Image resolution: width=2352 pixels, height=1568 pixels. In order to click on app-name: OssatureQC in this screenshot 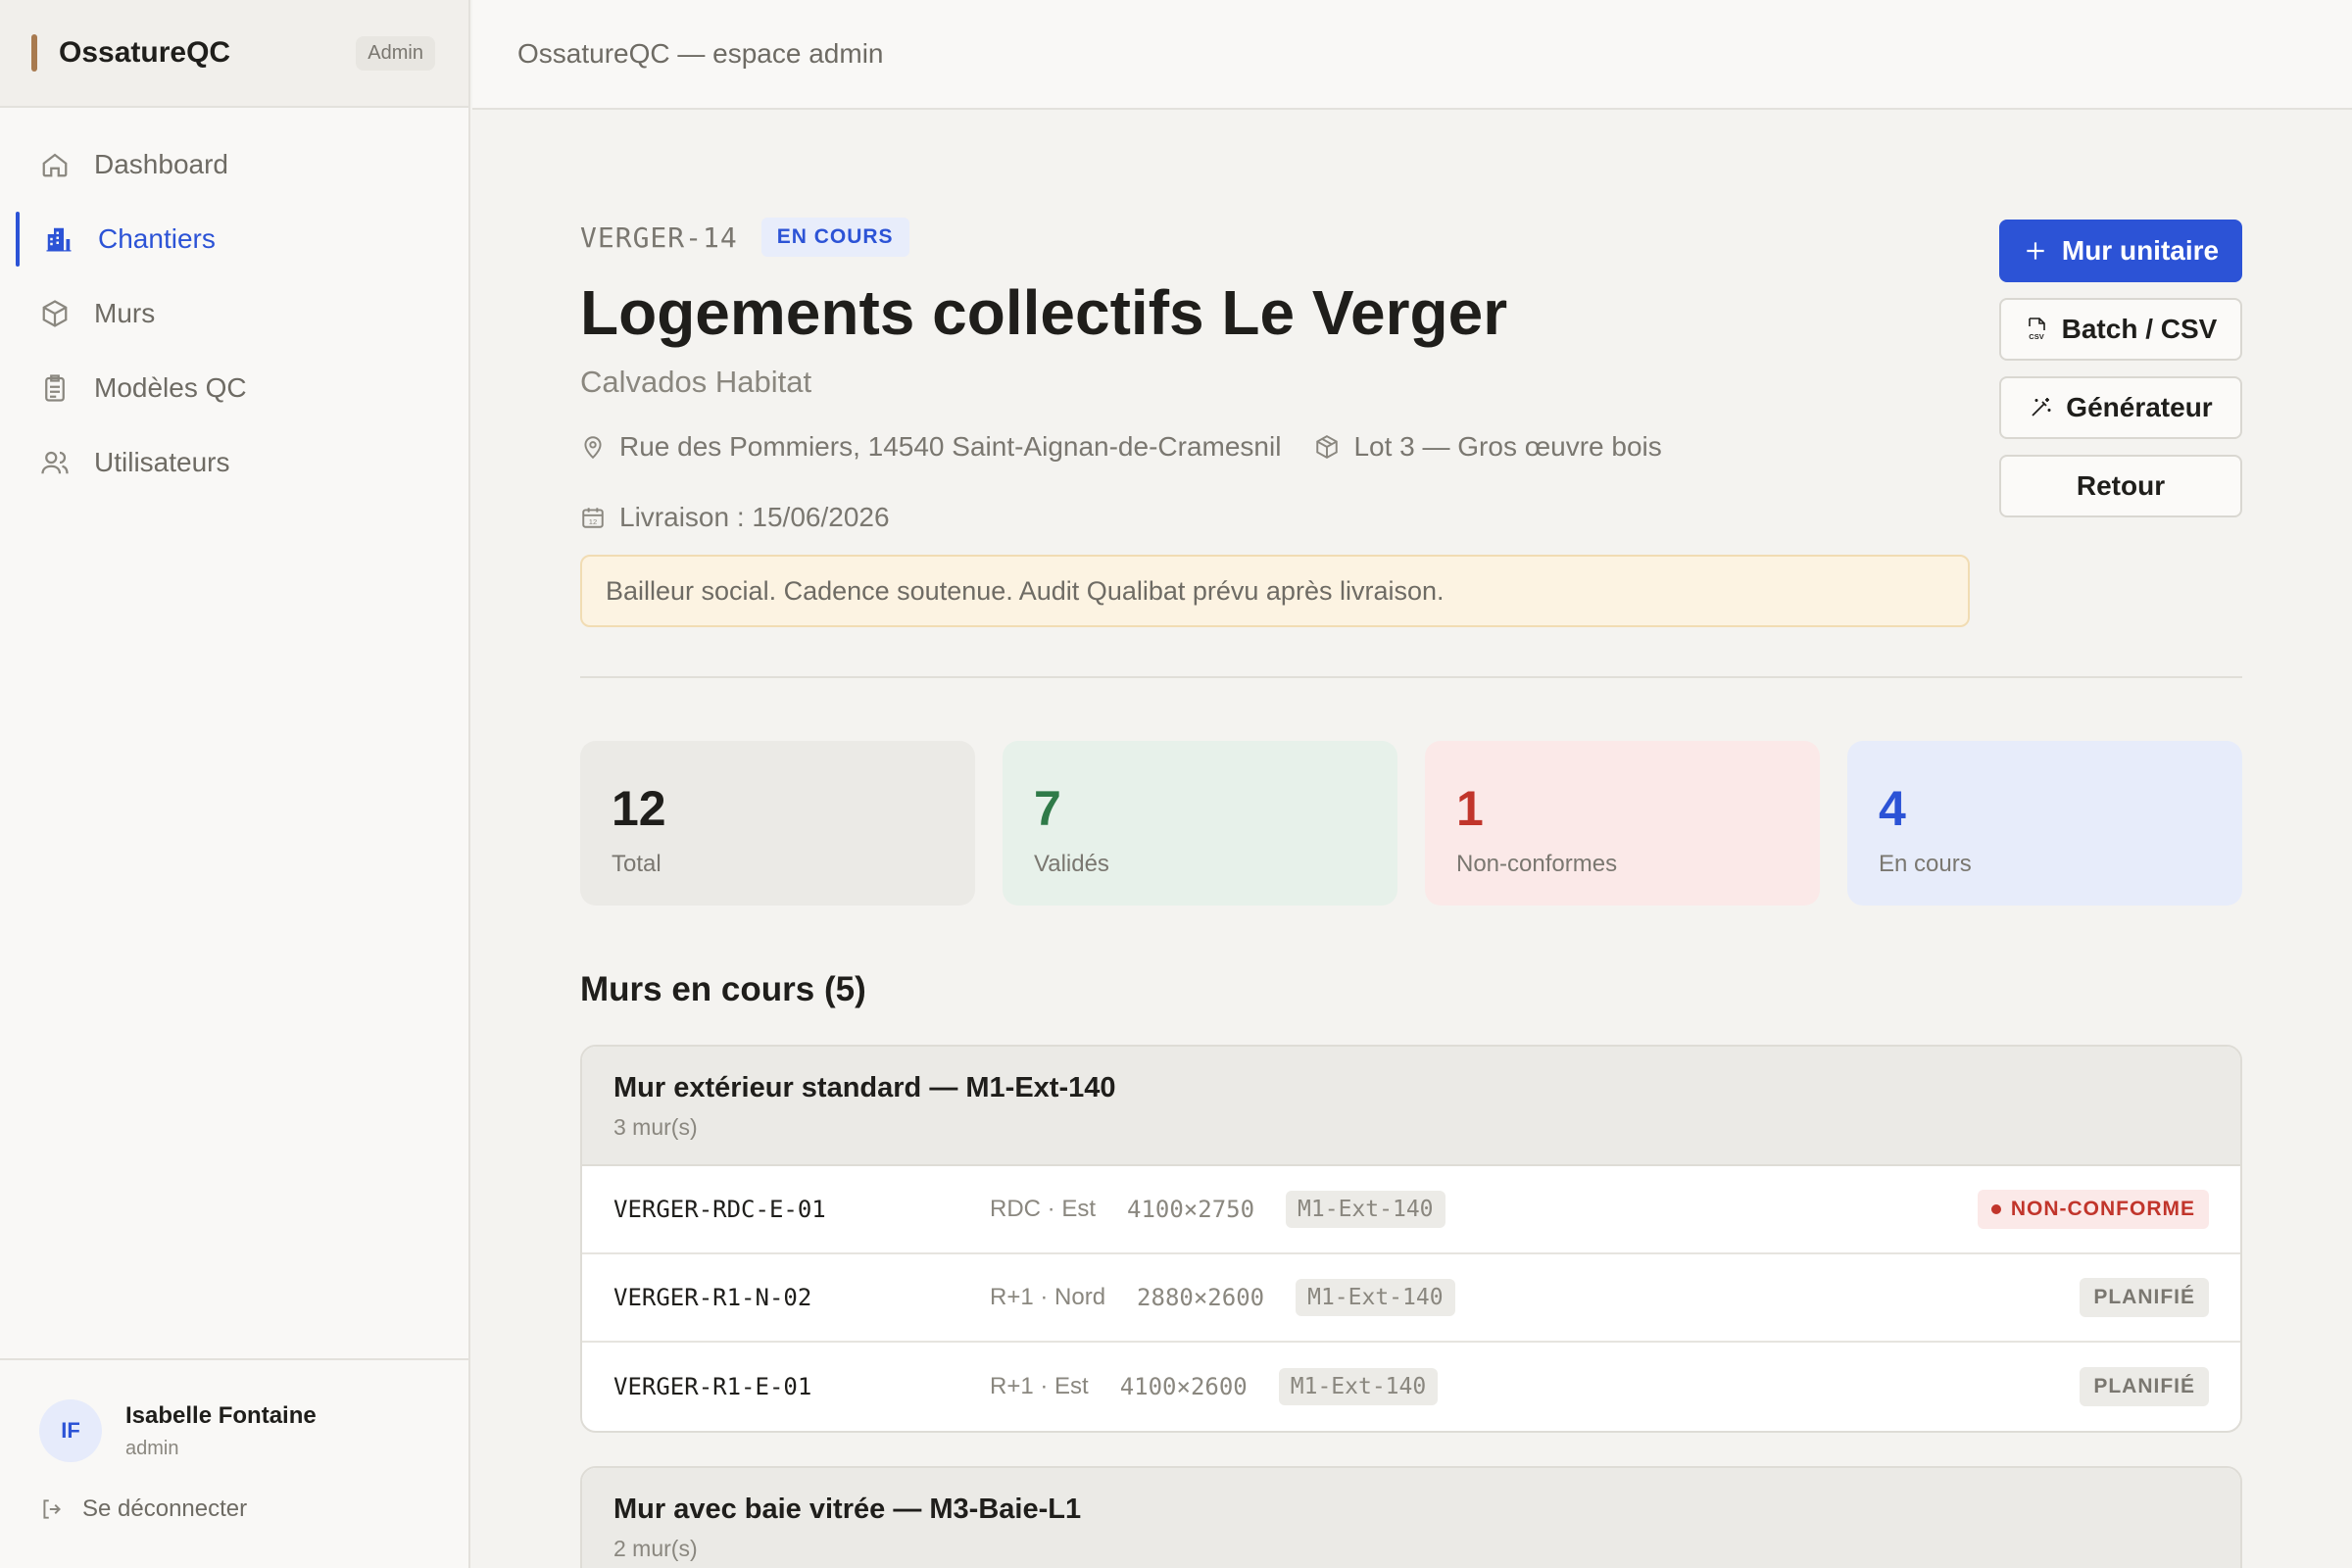, I will do `click(207, 53)`.